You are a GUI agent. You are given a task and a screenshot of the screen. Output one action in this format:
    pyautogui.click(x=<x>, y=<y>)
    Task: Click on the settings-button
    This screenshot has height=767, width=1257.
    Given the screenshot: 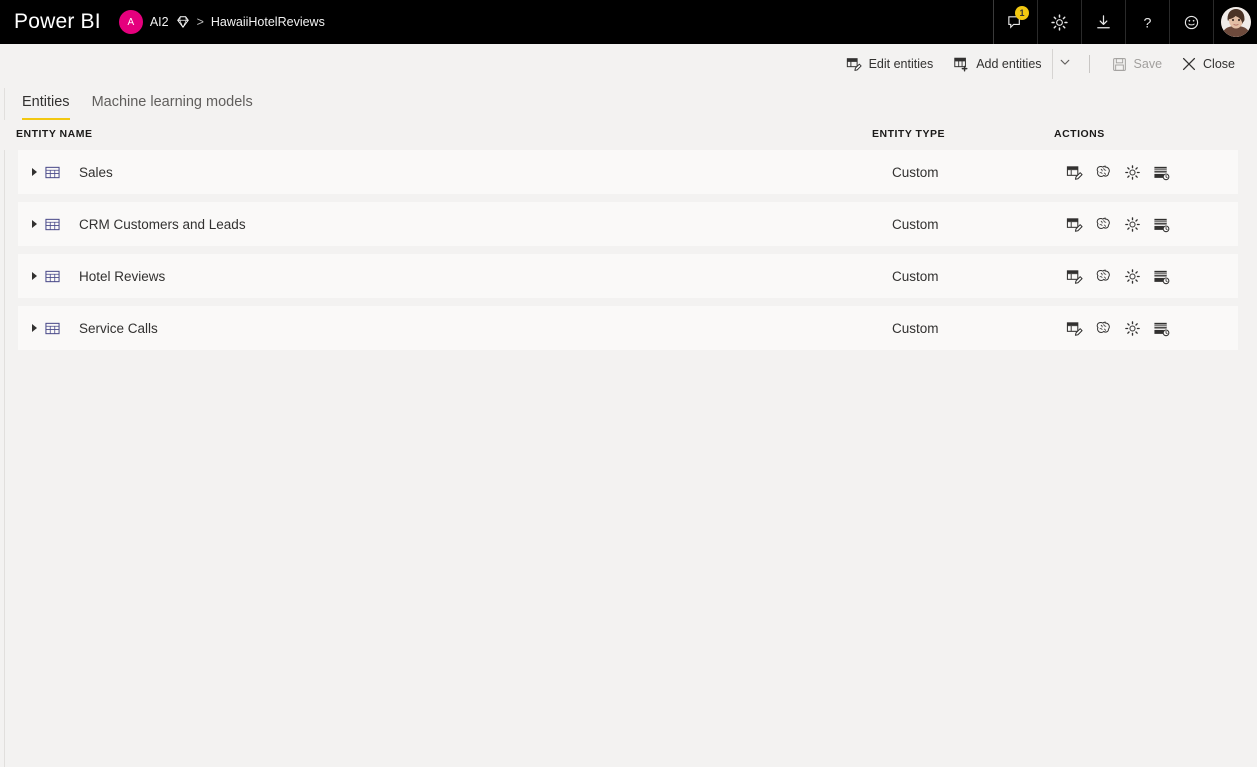 What is the action you would take?
    pyautogui.click(x=1059, y=22)
    